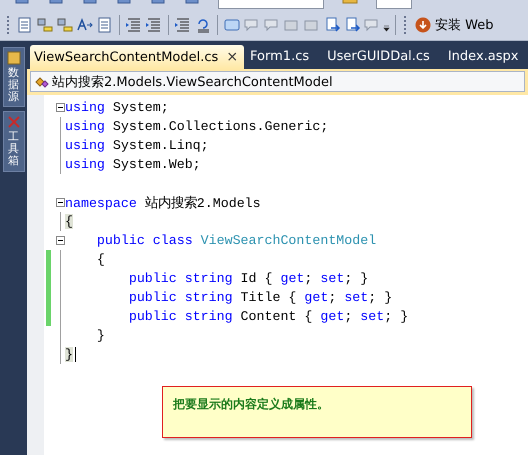  Describe the element at coordinates (154, 25) in the screenshot. I see `indent-icon` at that location.